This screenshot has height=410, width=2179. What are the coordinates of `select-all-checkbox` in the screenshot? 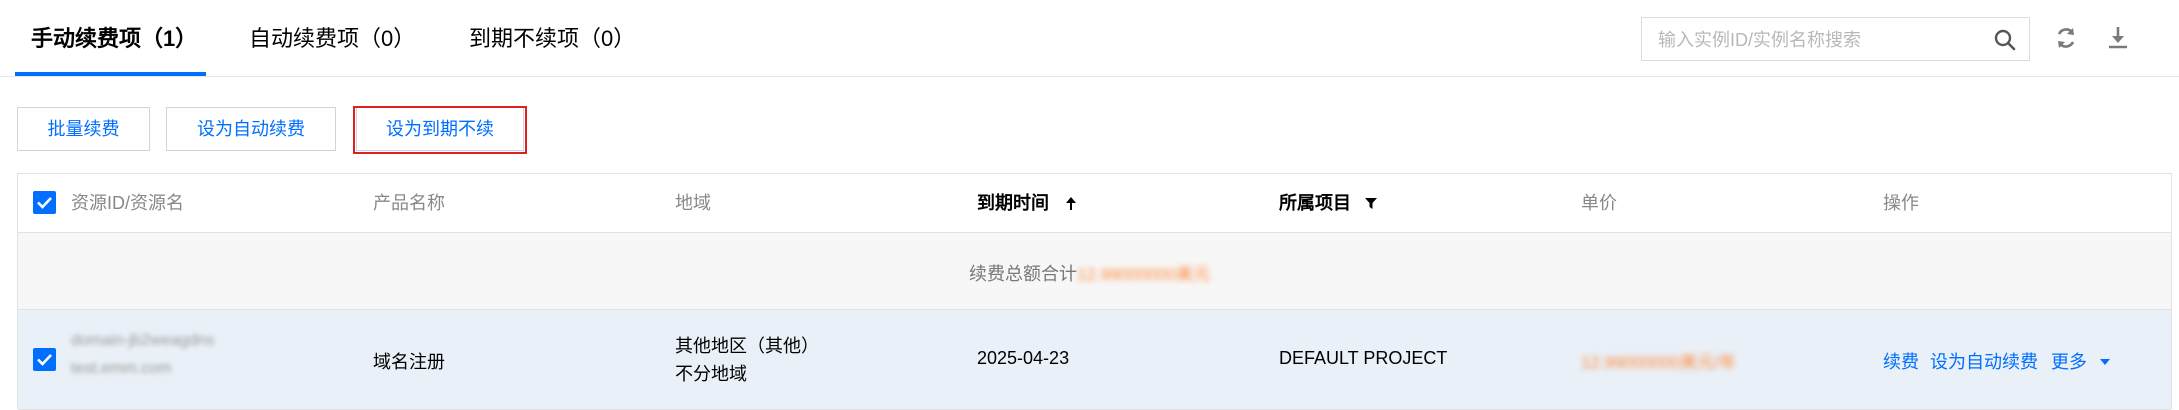 It's located at (44, 202).